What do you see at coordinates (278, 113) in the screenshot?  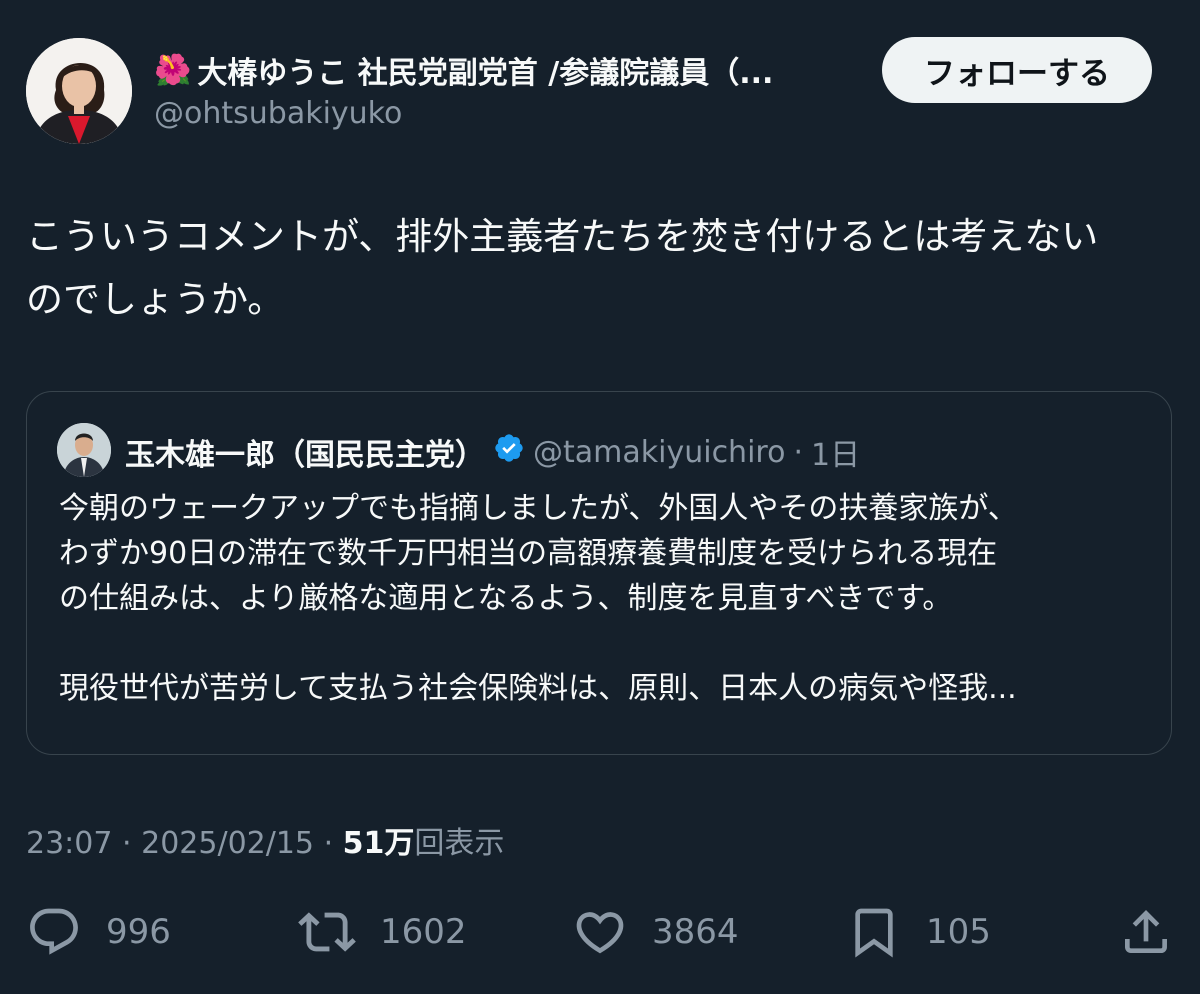 I see `author-handle: @ohtsubakiyuko` at bounding box center [278, 113].